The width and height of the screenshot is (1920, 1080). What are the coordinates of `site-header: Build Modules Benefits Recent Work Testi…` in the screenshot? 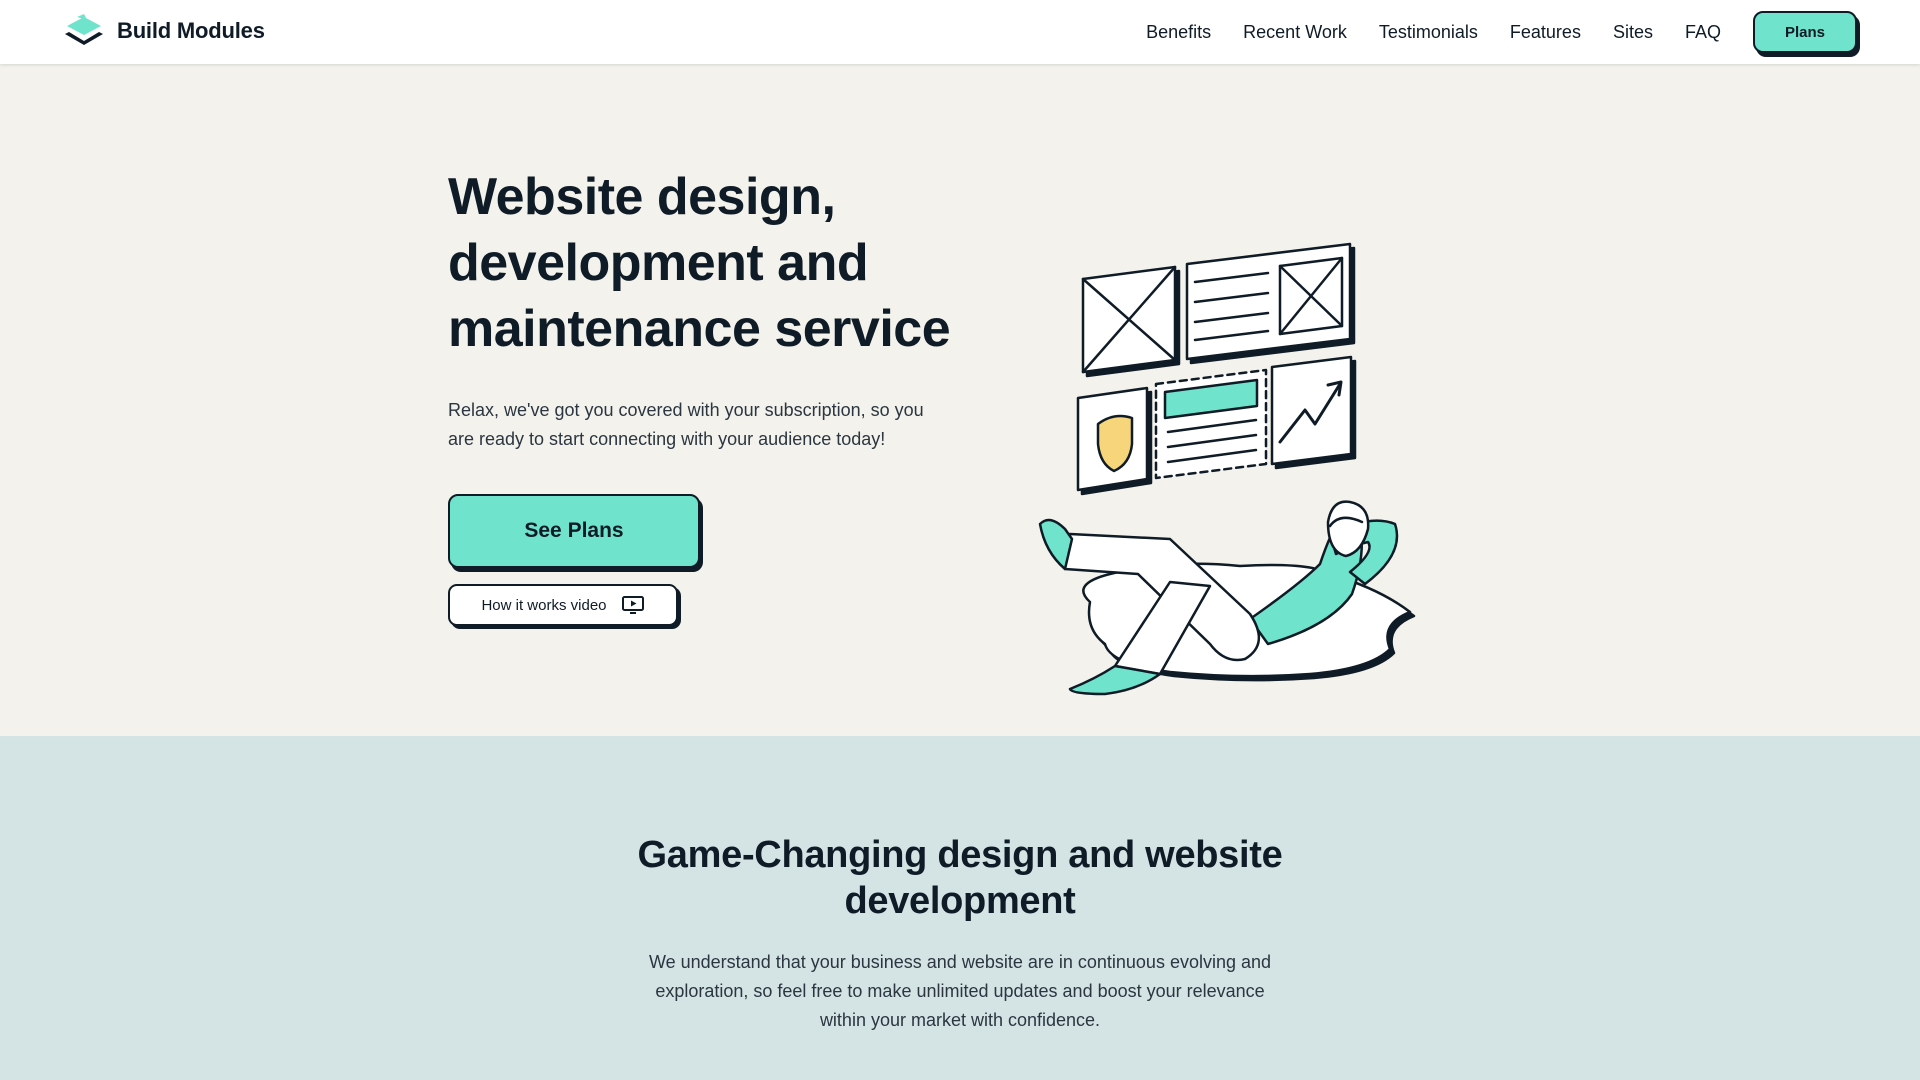 It's located at (960, 32).